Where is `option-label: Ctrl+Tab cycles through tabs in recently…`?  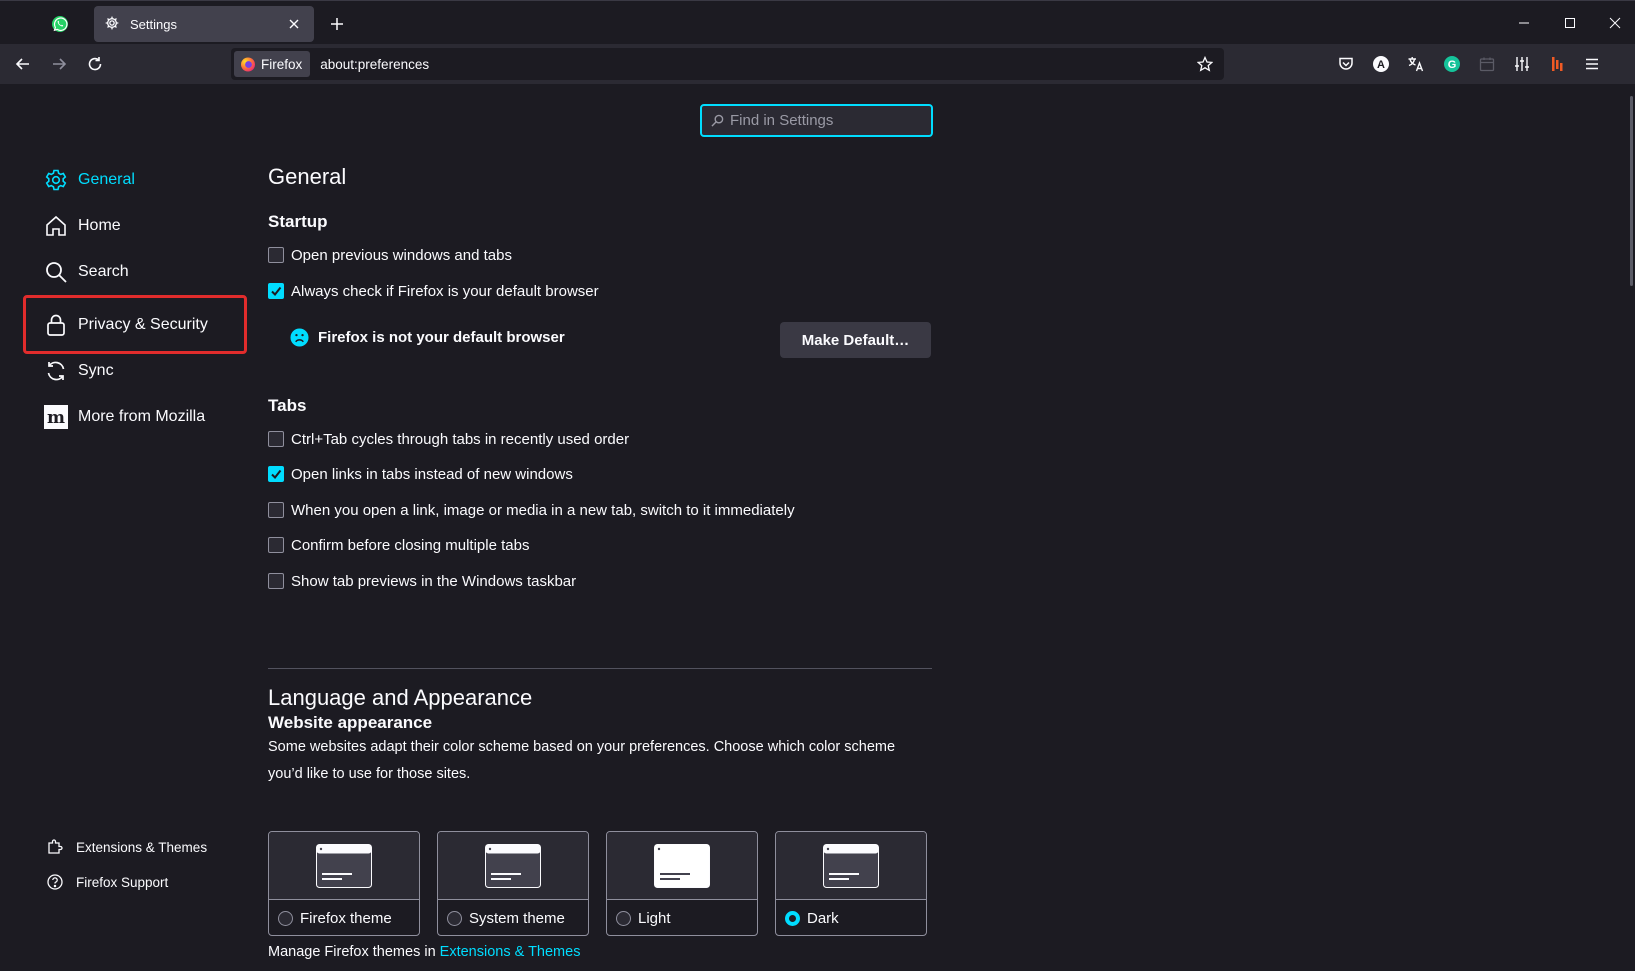 option-label: Ctrl+Tab cycles through tabs in recently… is located at coordinates (460, 439).